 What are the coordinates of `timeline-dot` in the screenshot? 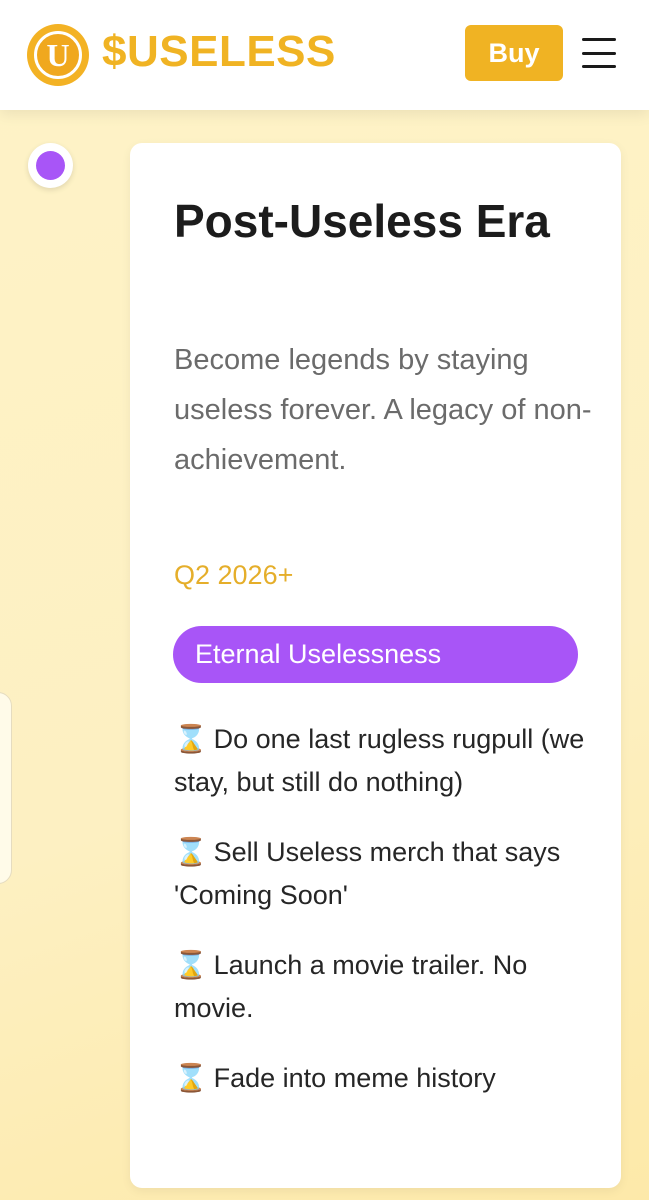 It's located at (50, 165).